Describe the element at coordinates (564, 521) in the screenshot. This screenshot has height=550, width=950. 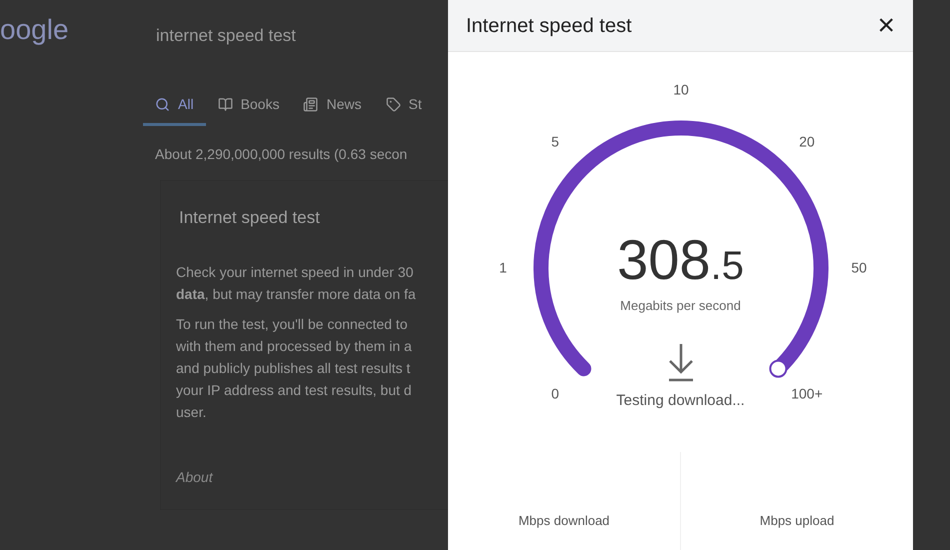
I see `result-label: Mbps download` at that location.